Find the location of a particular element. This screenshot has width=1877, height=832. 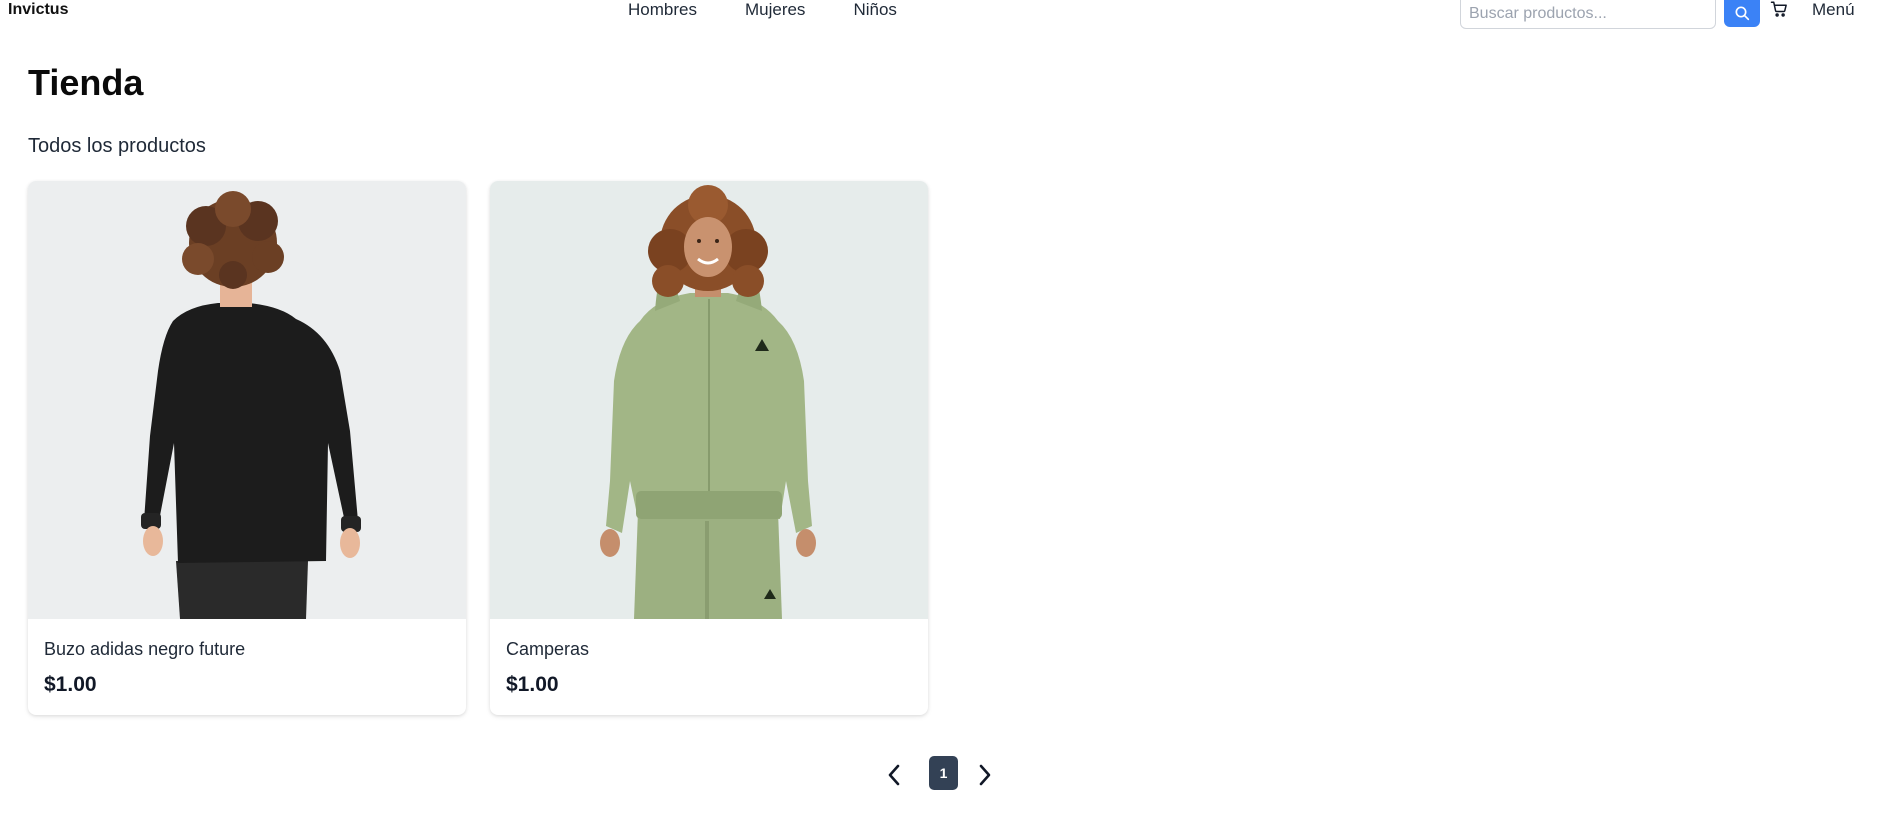

product-name: Buzo adidas negro future is located at coordinates (144, 649).